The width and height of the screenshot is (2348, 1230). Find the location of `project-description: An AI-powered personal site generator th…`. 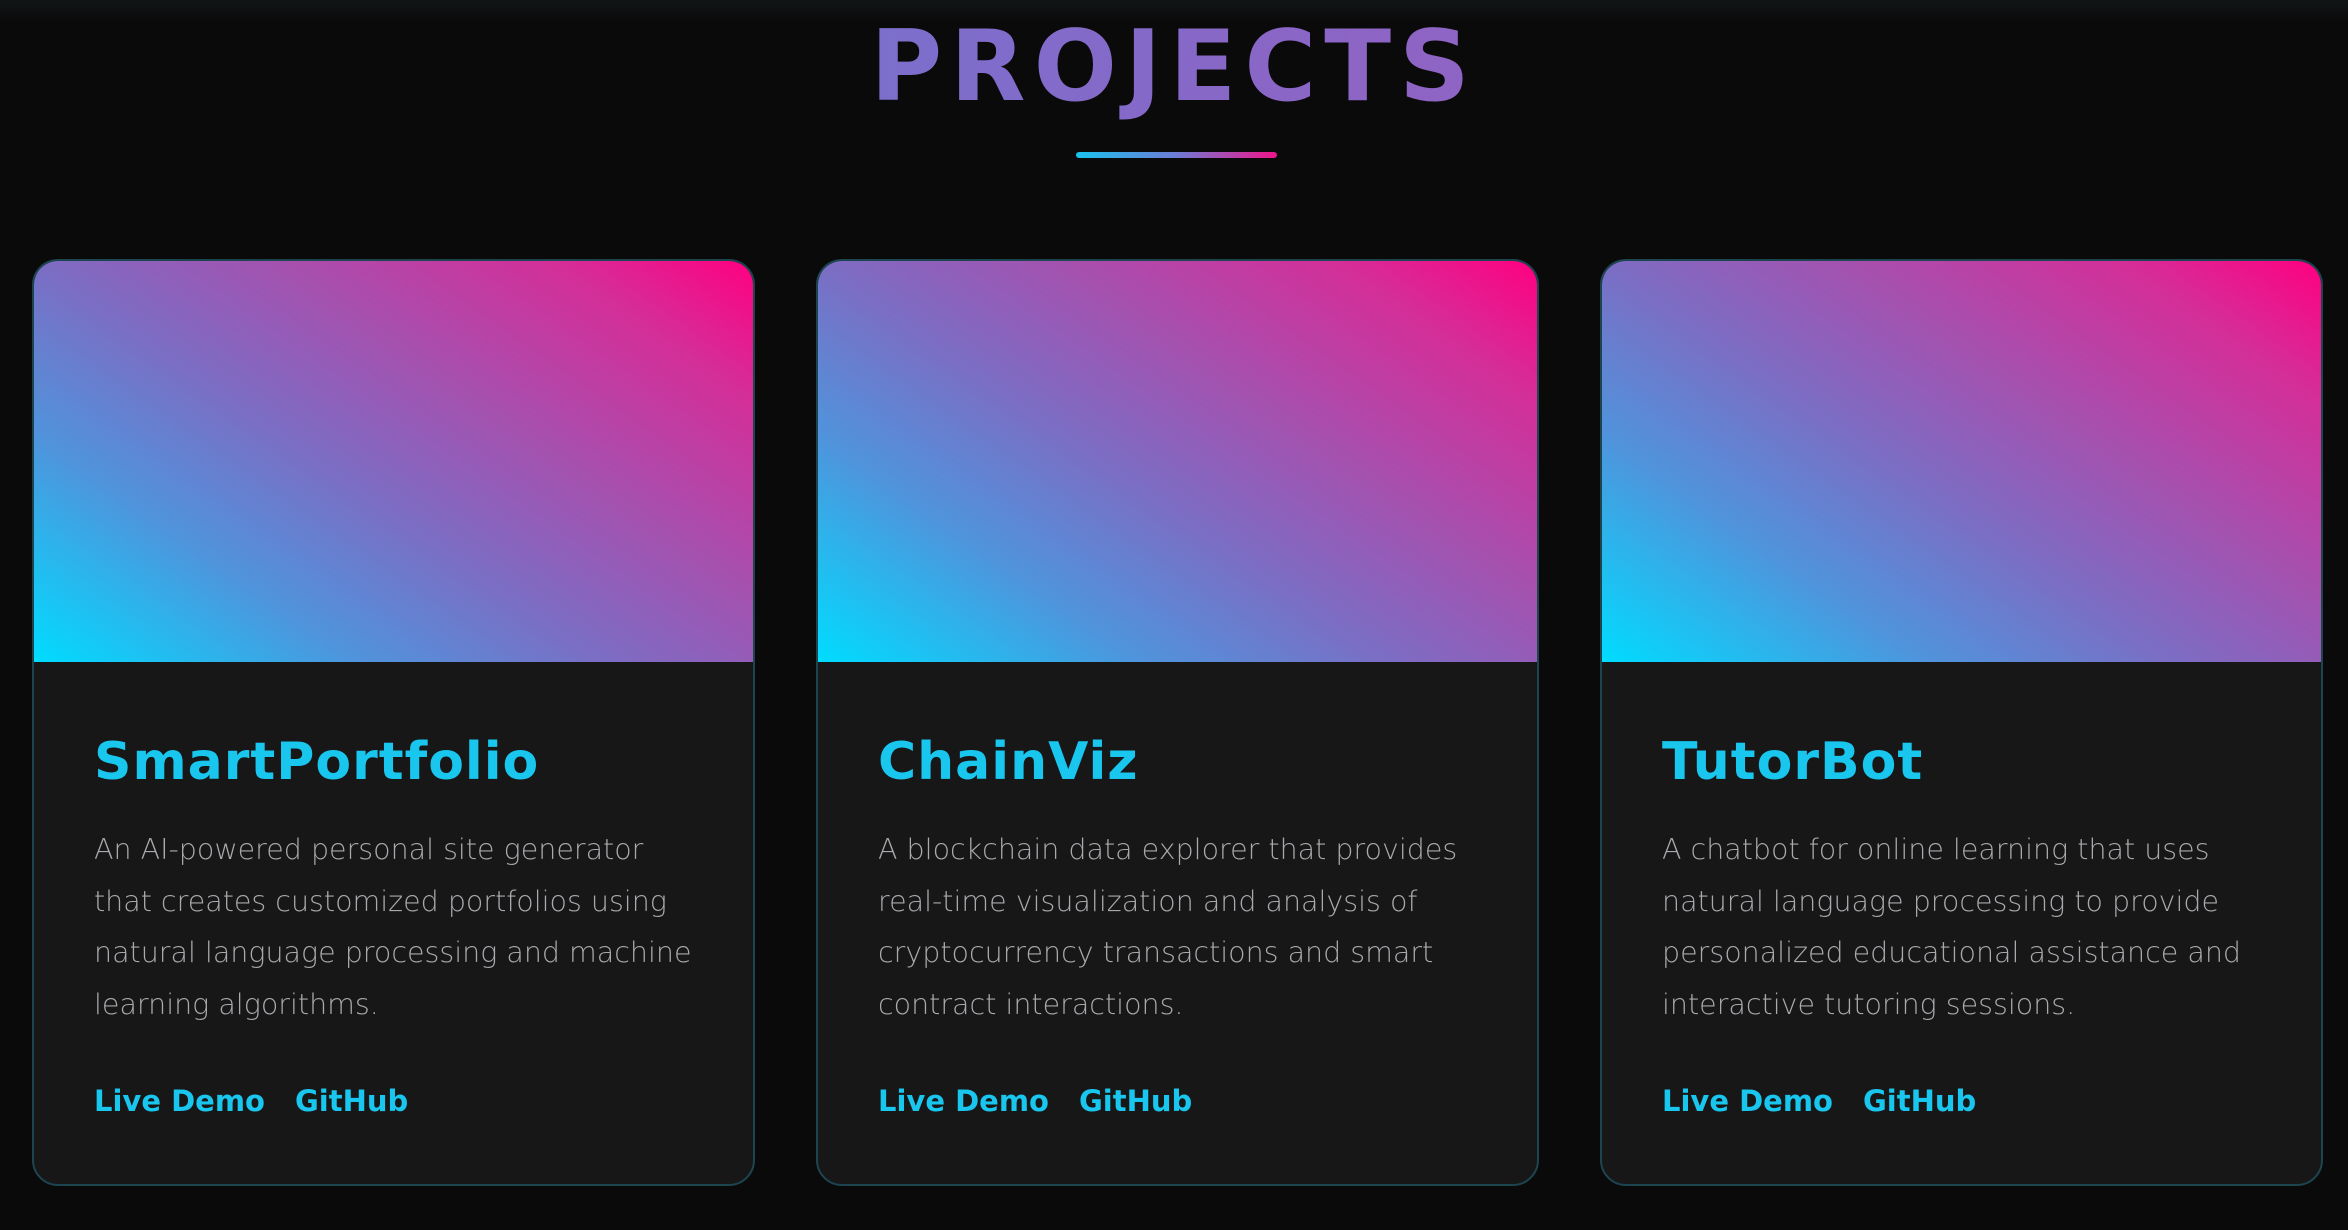

project-description: An AI-powered personal site generator th… is located at coordinates (393, 927).